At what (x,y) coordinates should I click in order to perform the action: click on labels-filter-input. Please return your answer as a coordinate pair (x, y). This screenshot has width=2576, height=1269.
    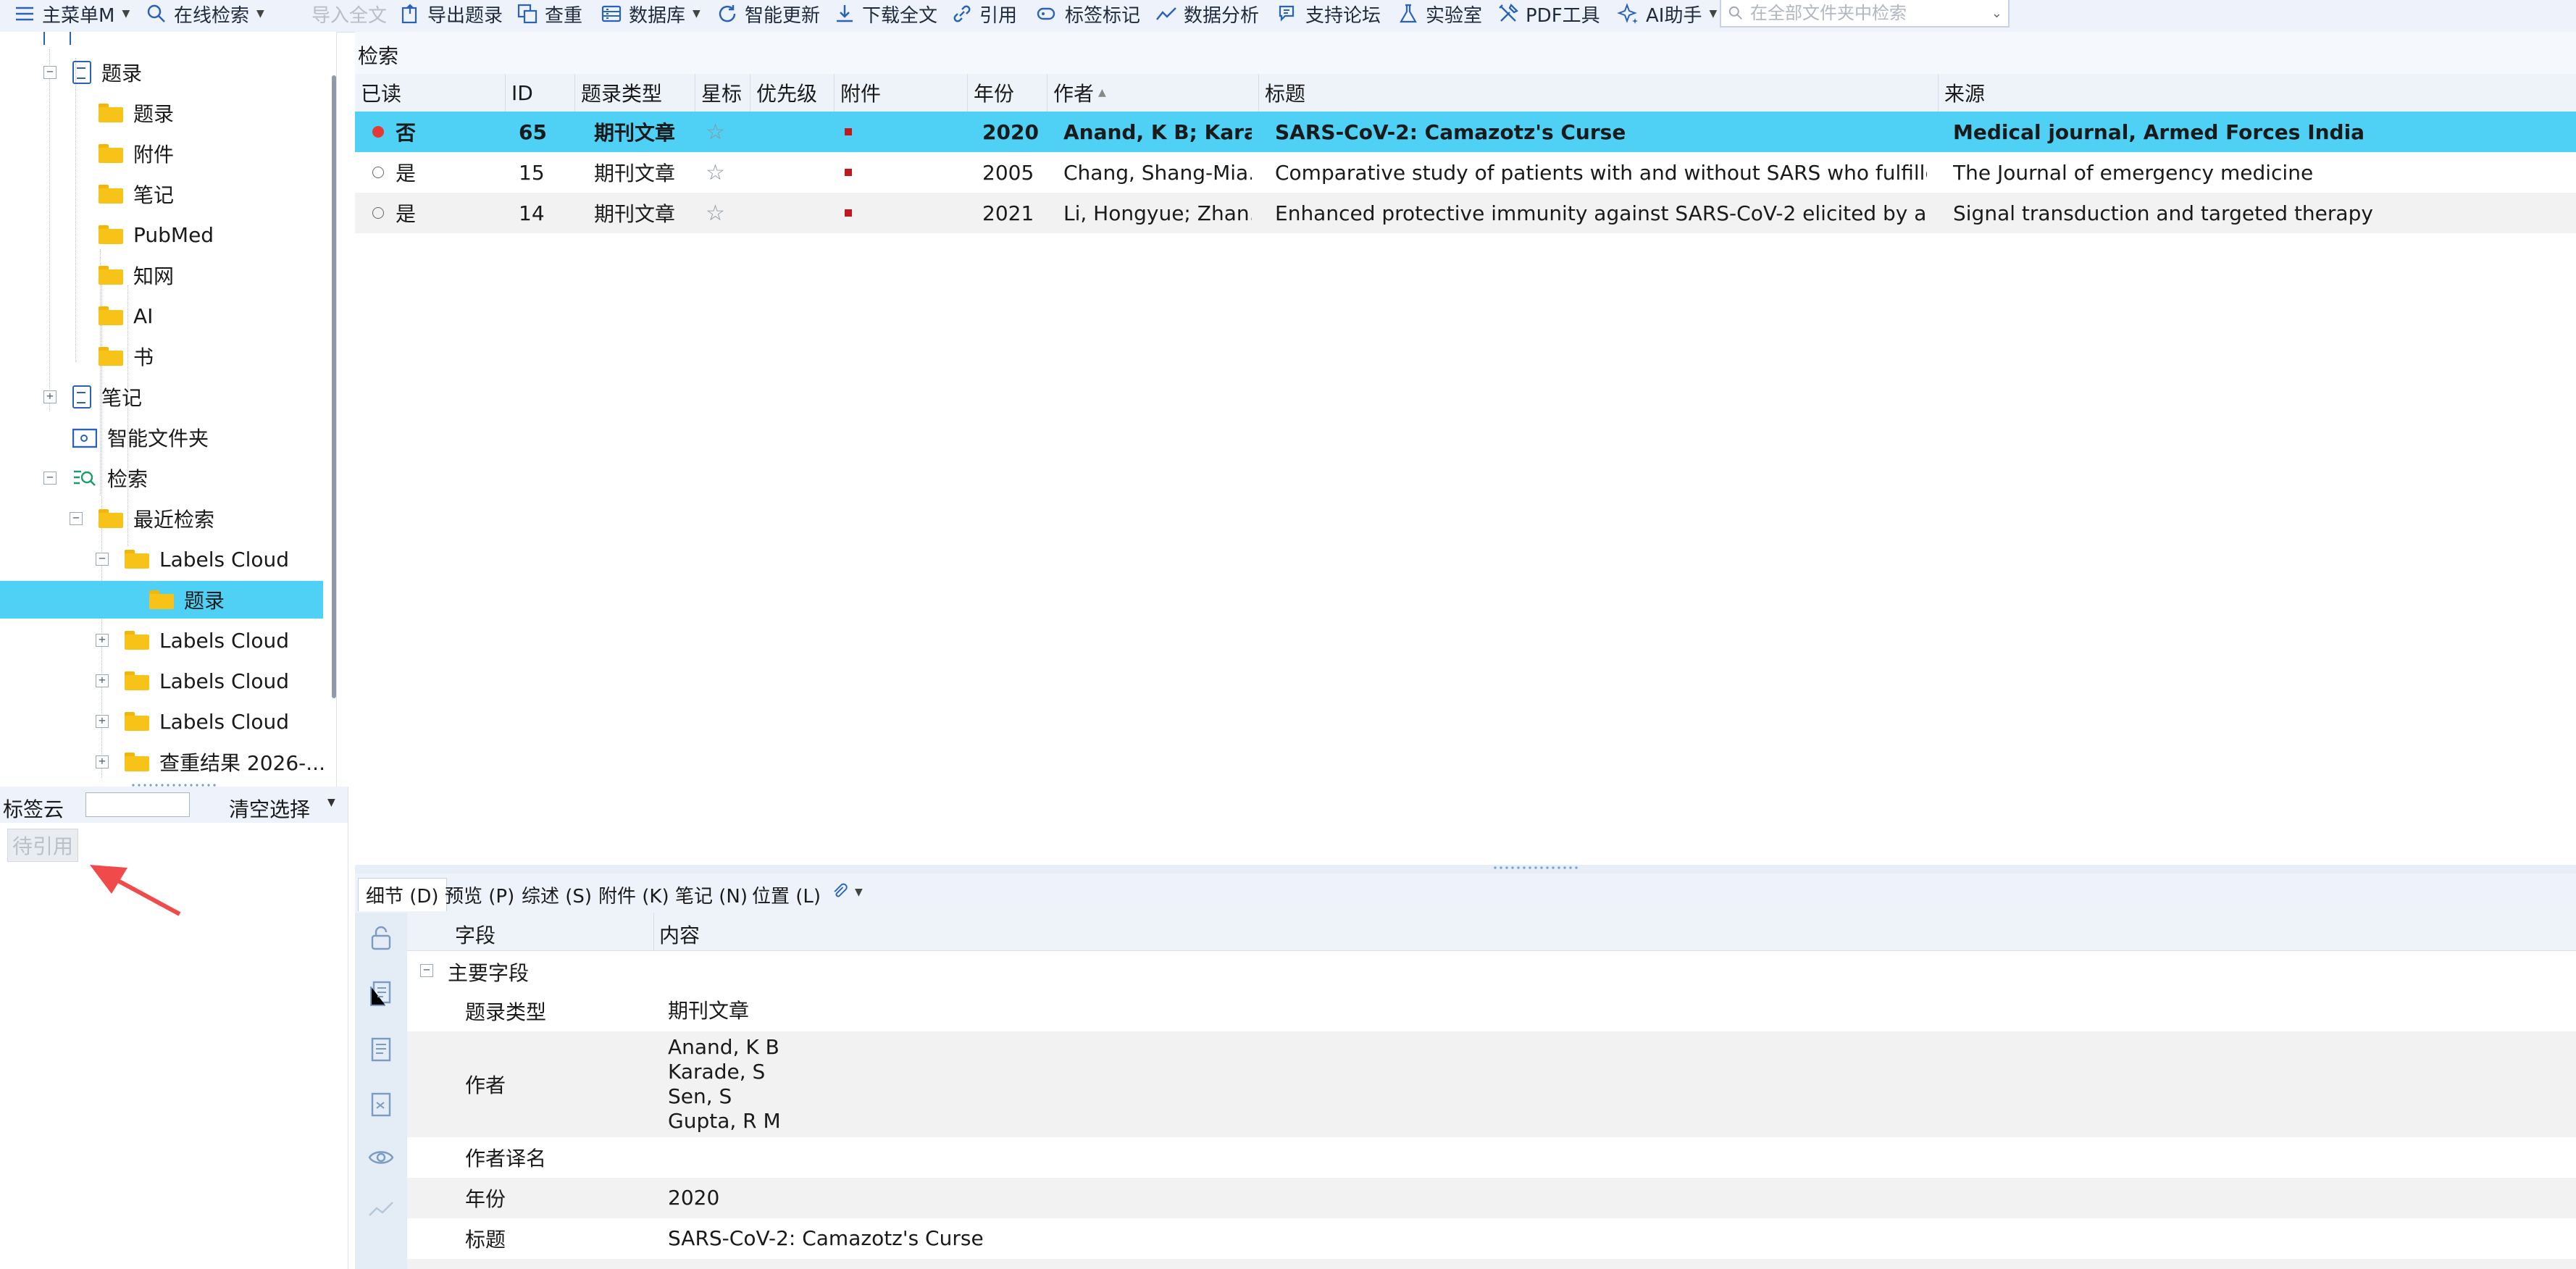
    Looking at the image, I should click on (137, 804).